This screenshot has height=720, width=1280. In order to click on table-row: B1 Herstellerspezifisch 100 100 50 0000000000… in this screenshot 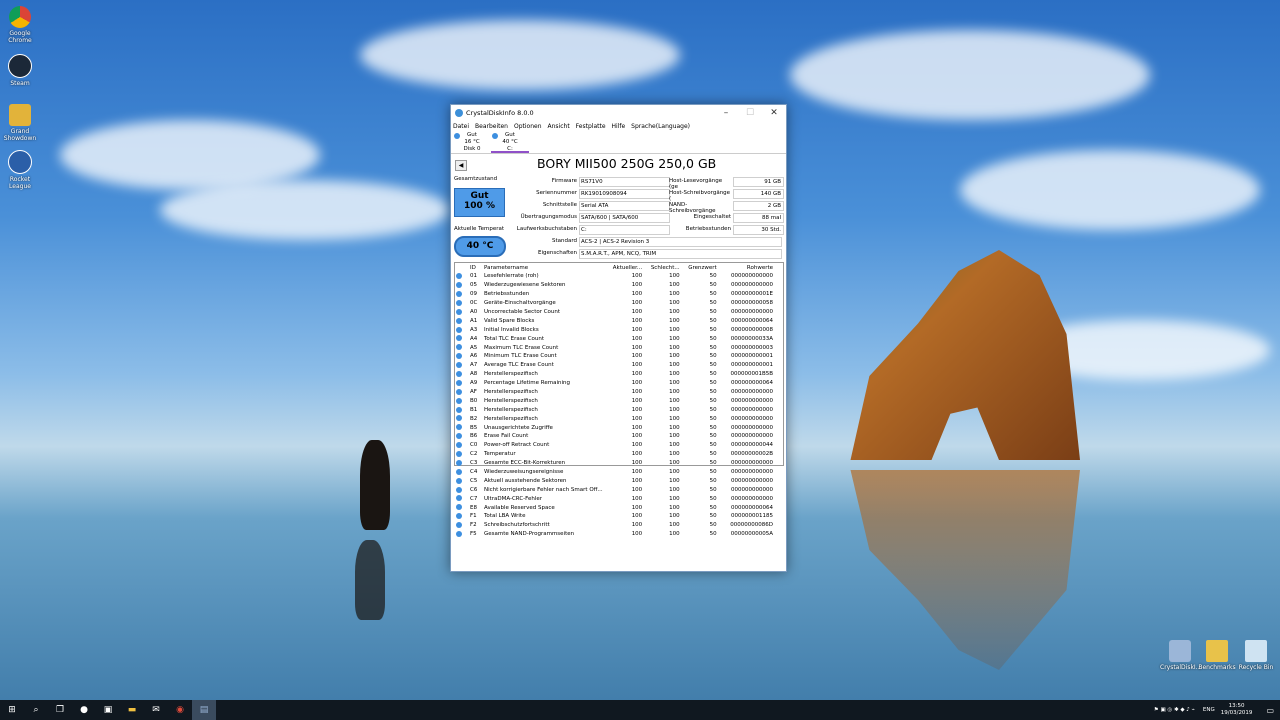, I will do `click(619, 409)`.